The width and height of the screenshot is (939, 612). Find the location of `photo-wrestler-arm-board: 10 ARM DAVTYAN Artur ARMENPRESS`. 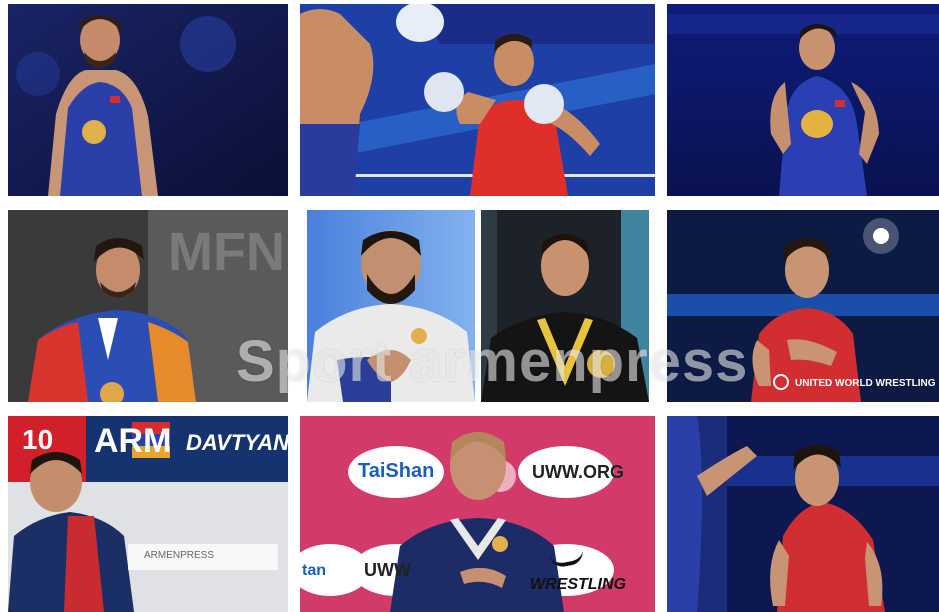

photo-wrestler-arm-board: 10 ARM DAVTYAN Artur ARMENPRESS is located at coordinates (148, 514).